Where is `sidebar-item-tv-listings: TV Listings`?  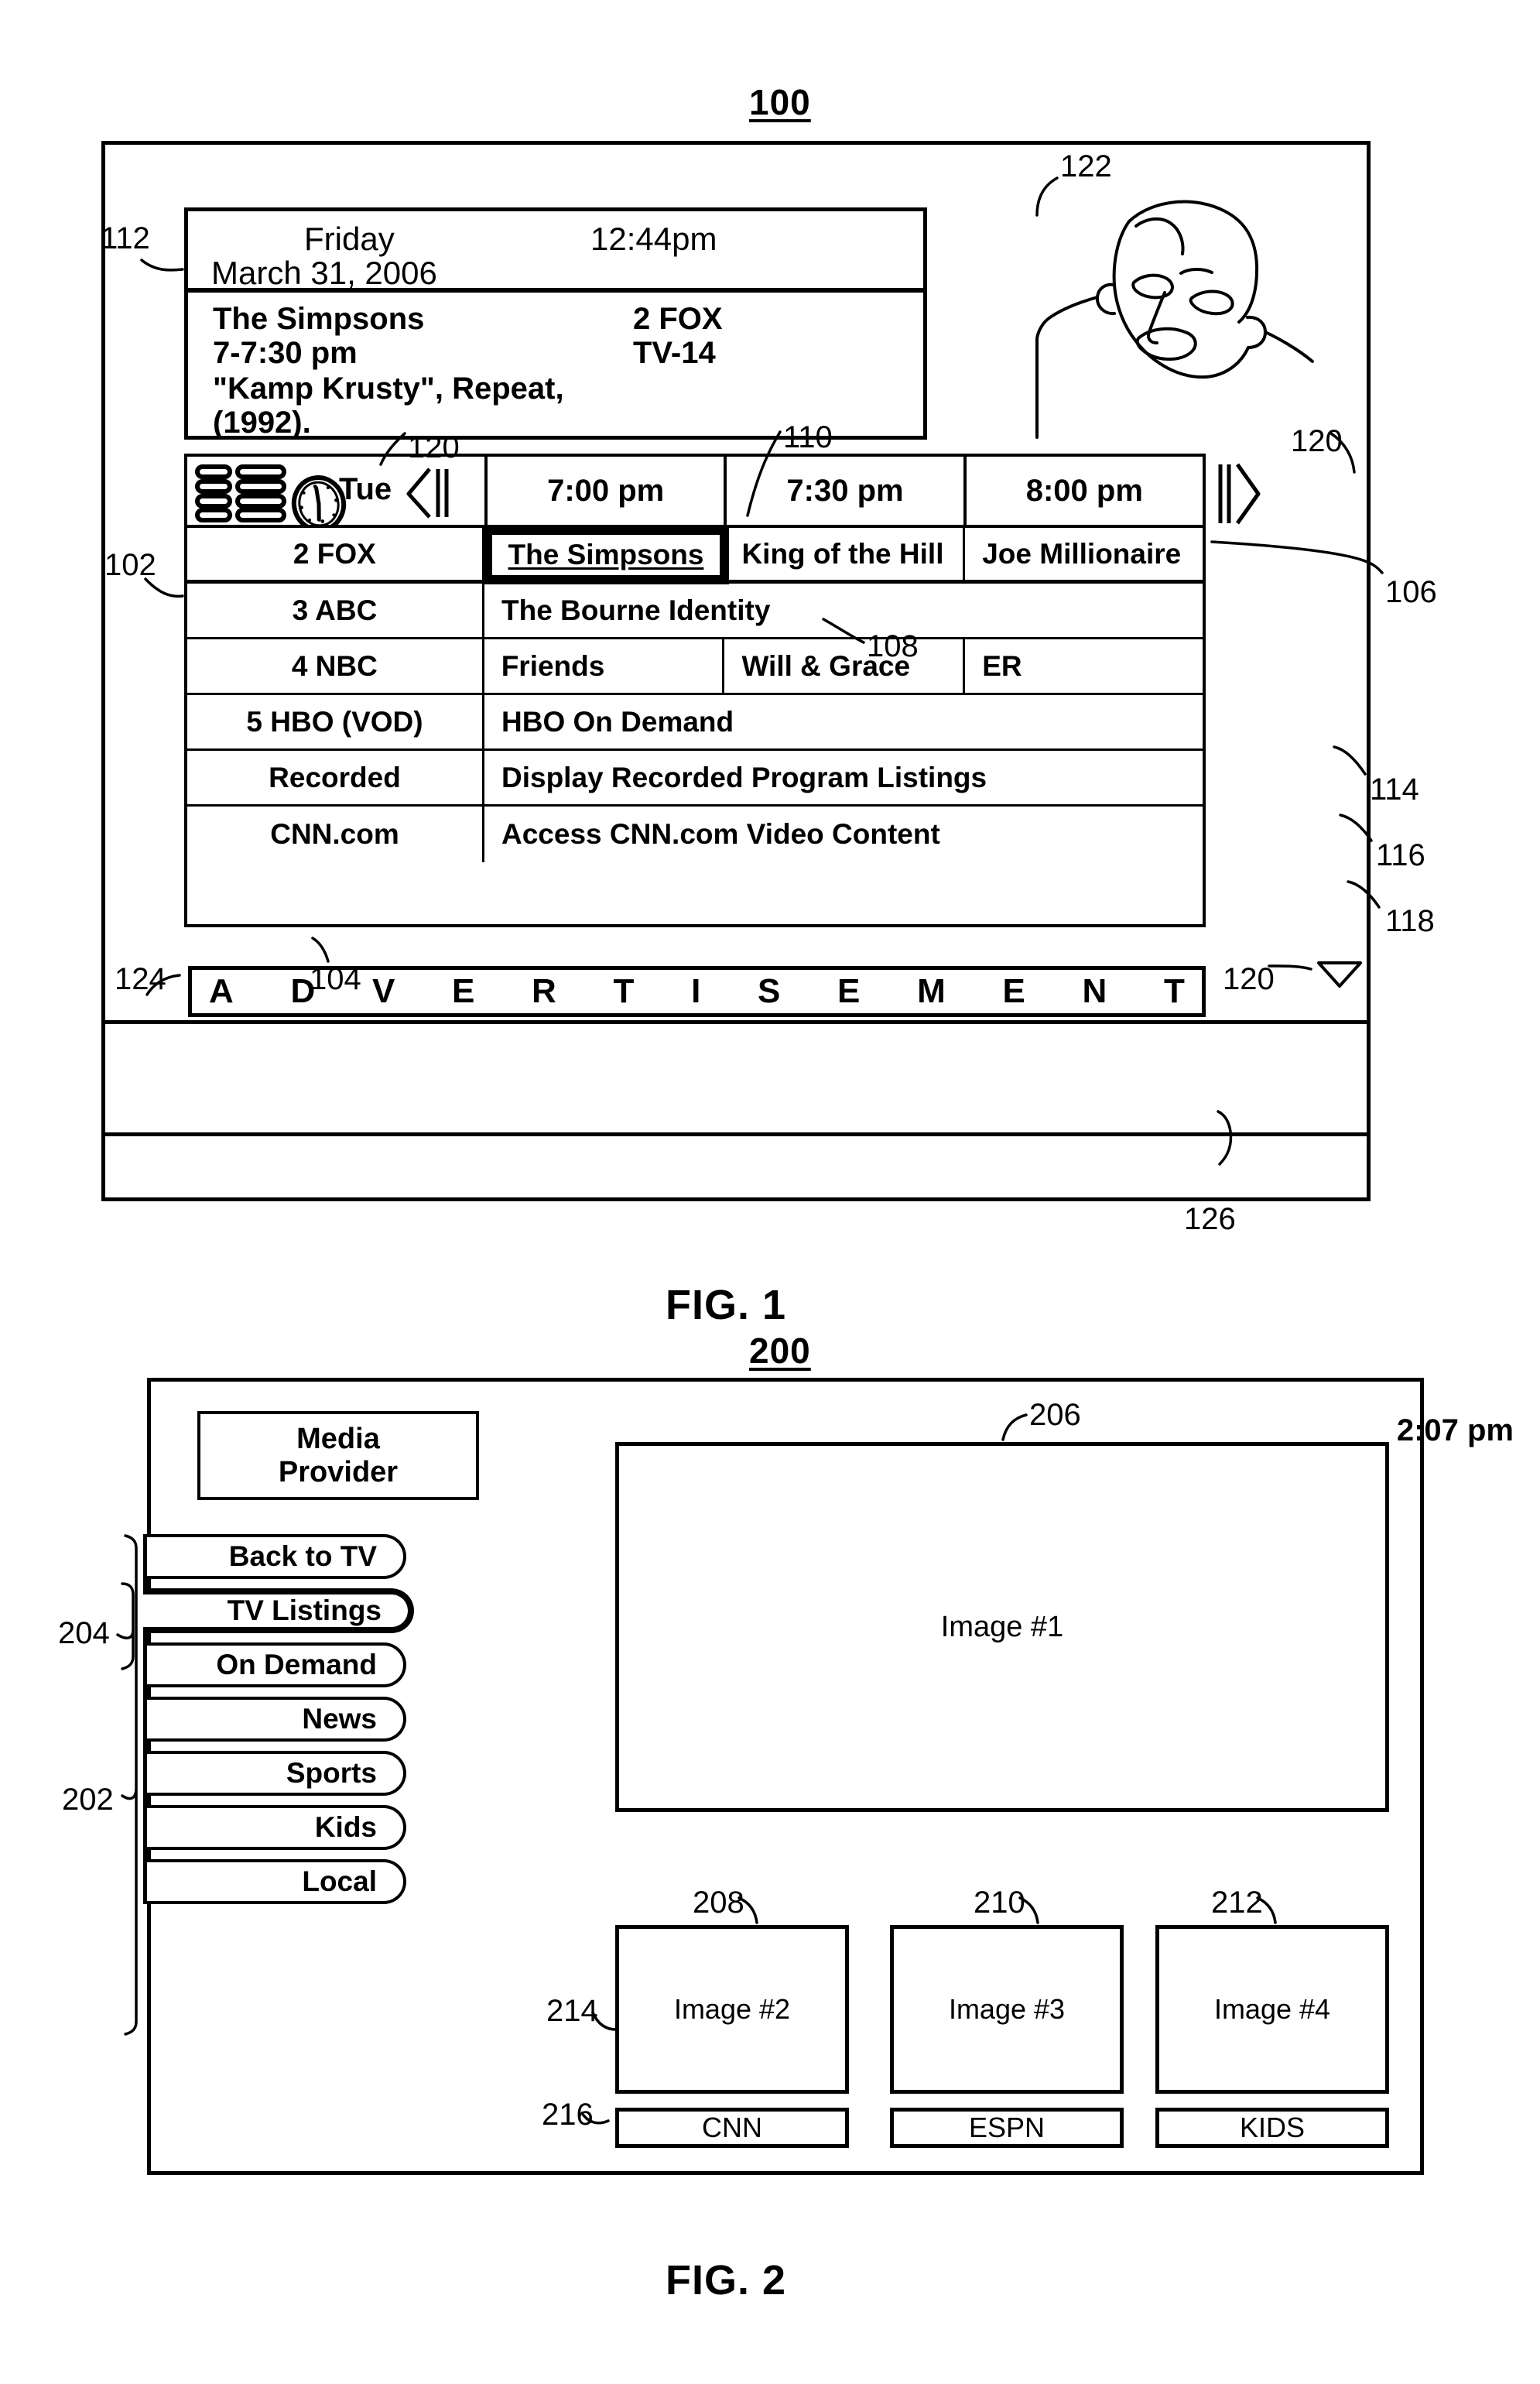
sidebar-item-tv-listings: TV Listings is located at coordinates (278, 1610).